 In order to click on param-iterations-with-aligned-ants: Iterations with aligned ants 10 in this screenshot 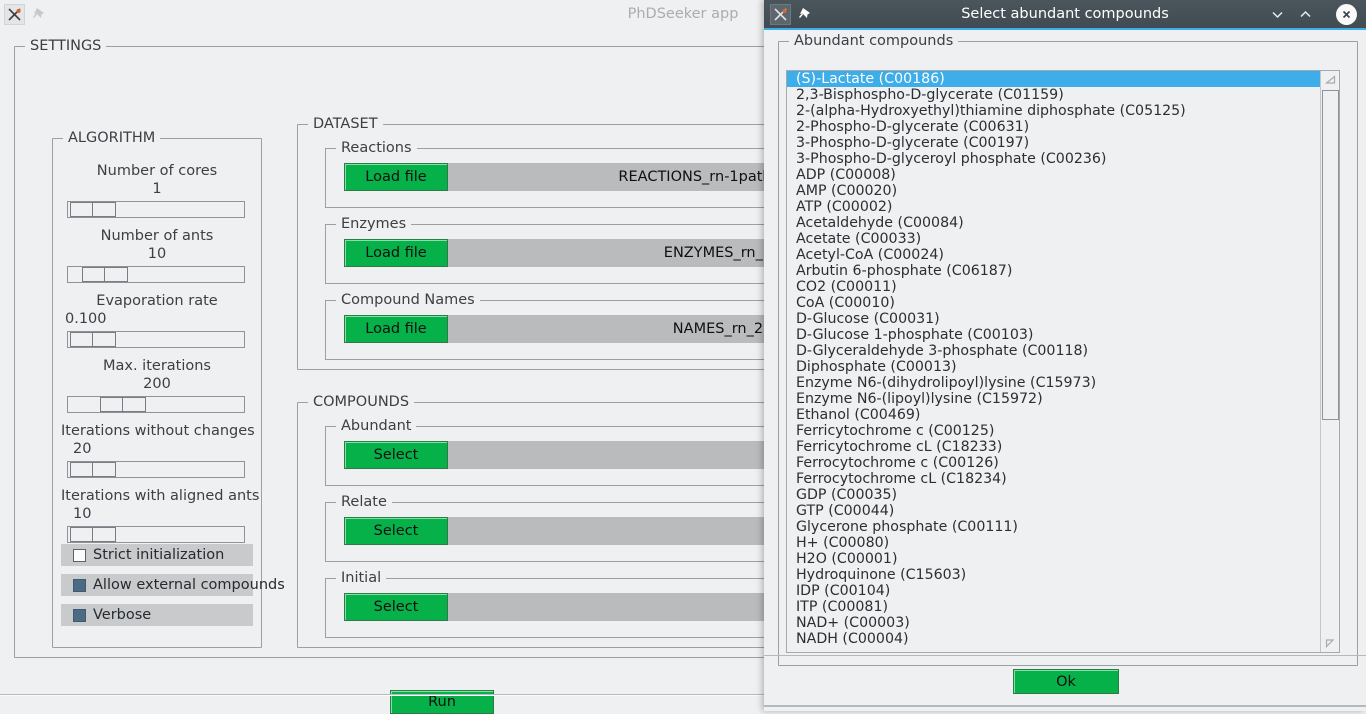, I will do `click(160, 515)`.